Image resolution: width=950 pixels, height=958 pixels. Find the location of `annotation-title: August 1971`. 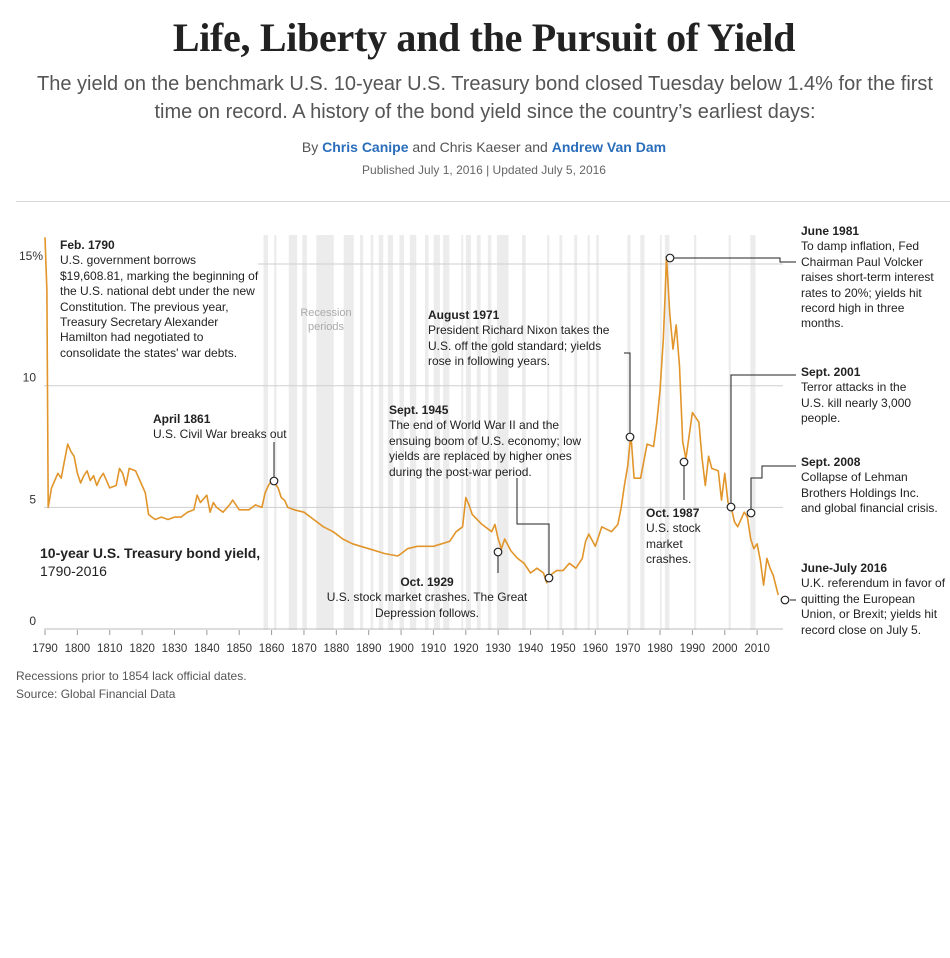

annotation-title: August 1971 is located at coordinates (464, 315).